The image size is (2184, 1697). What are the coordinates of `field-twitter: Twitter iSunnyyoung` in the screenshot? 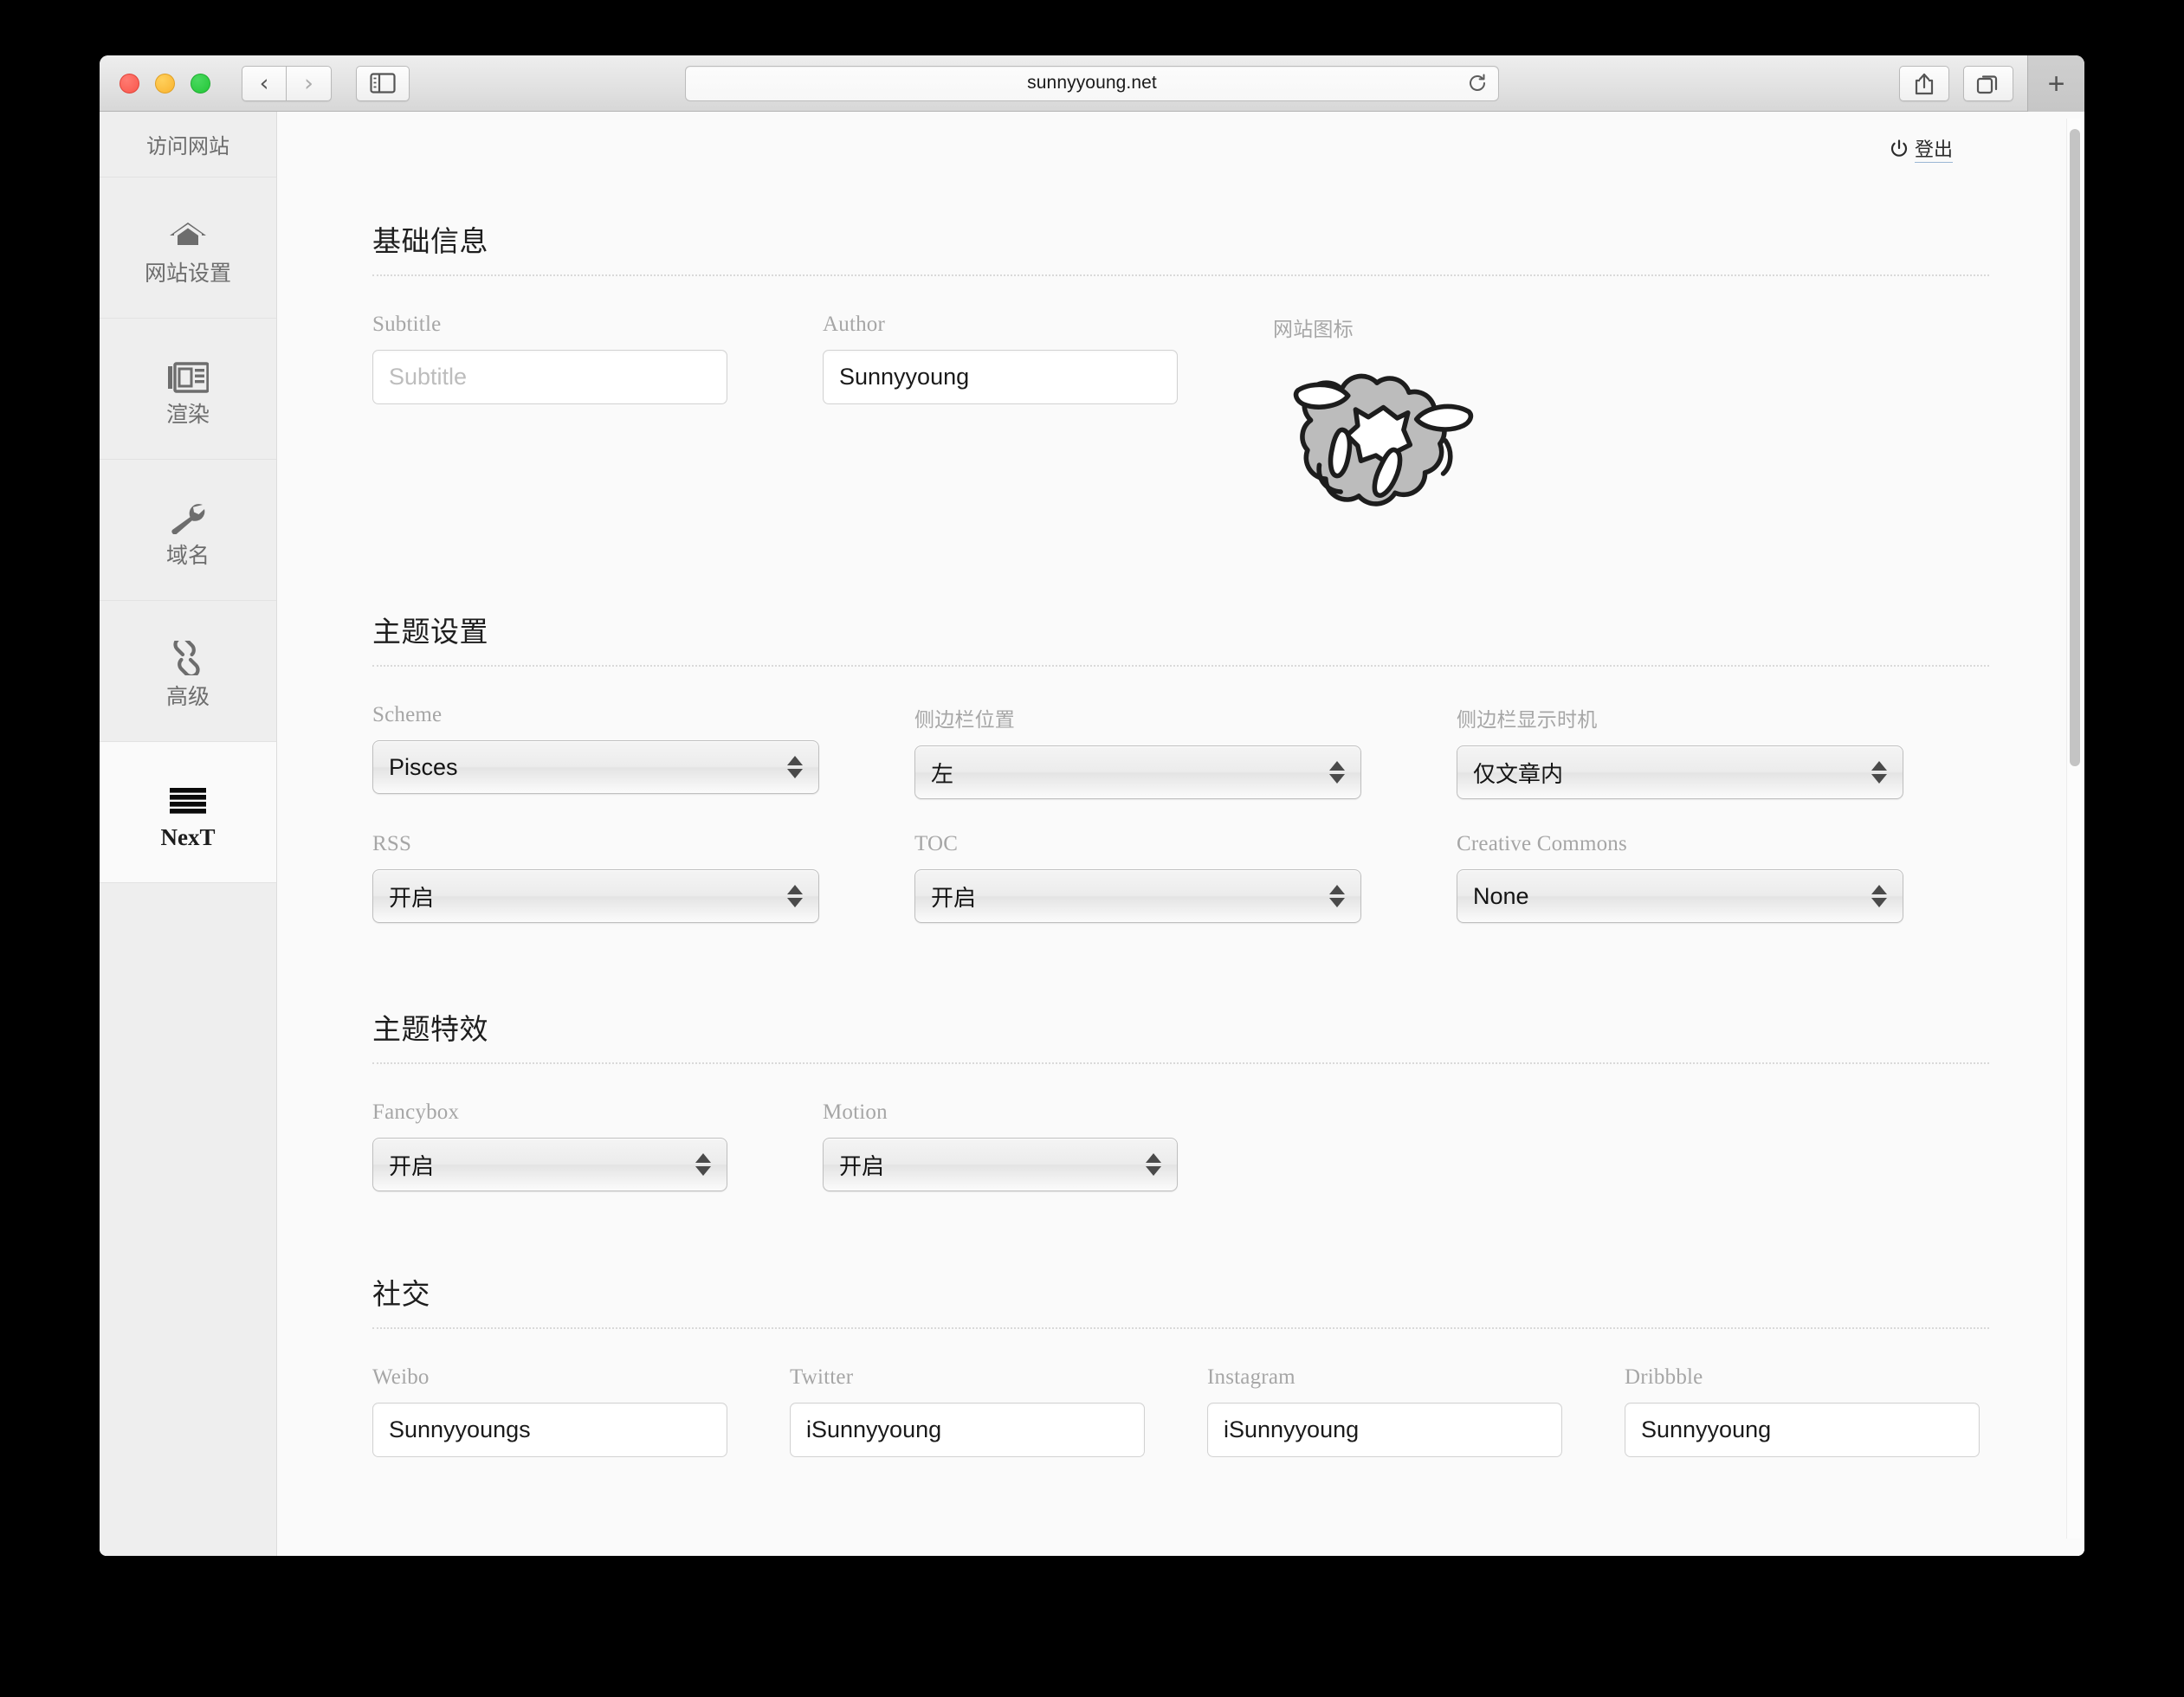 It's located at (967, 1411).